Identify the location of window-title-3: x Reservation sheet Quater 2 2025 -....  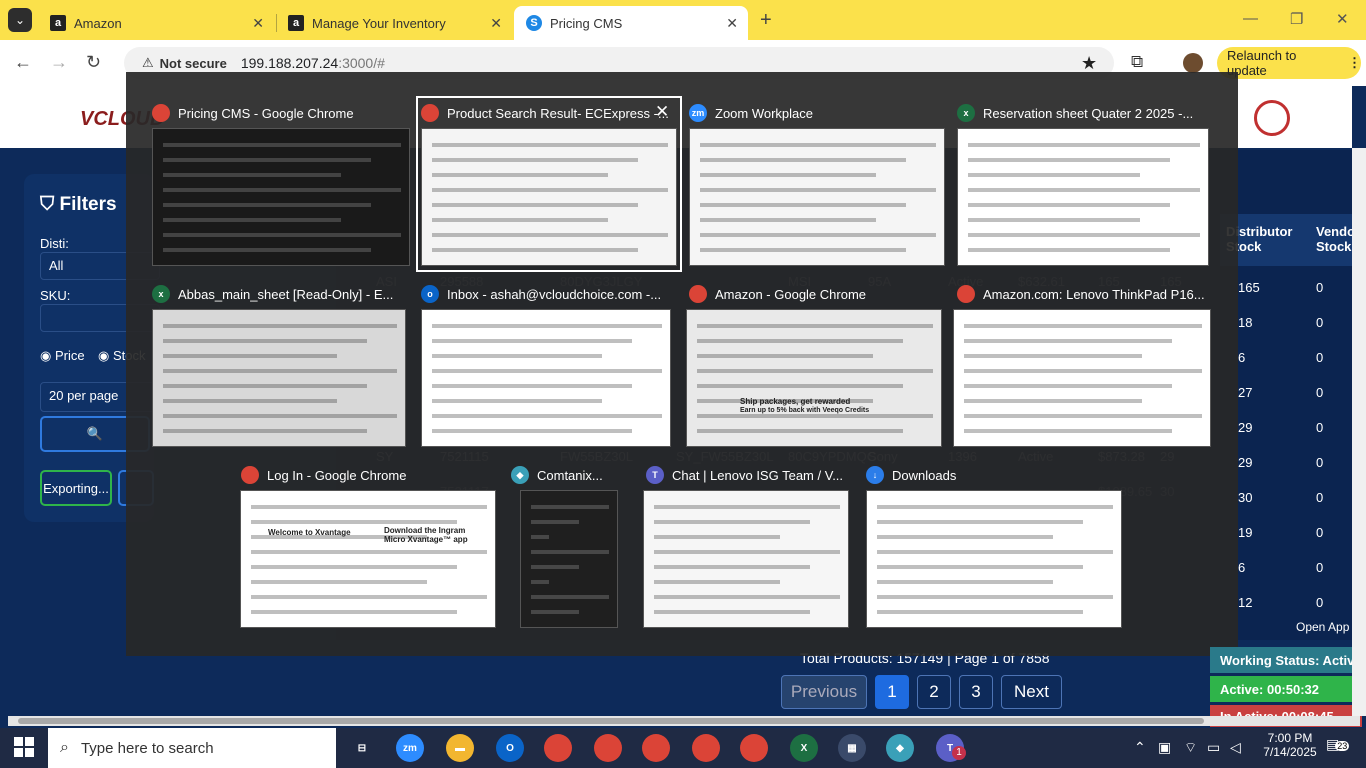
(1075, 113).